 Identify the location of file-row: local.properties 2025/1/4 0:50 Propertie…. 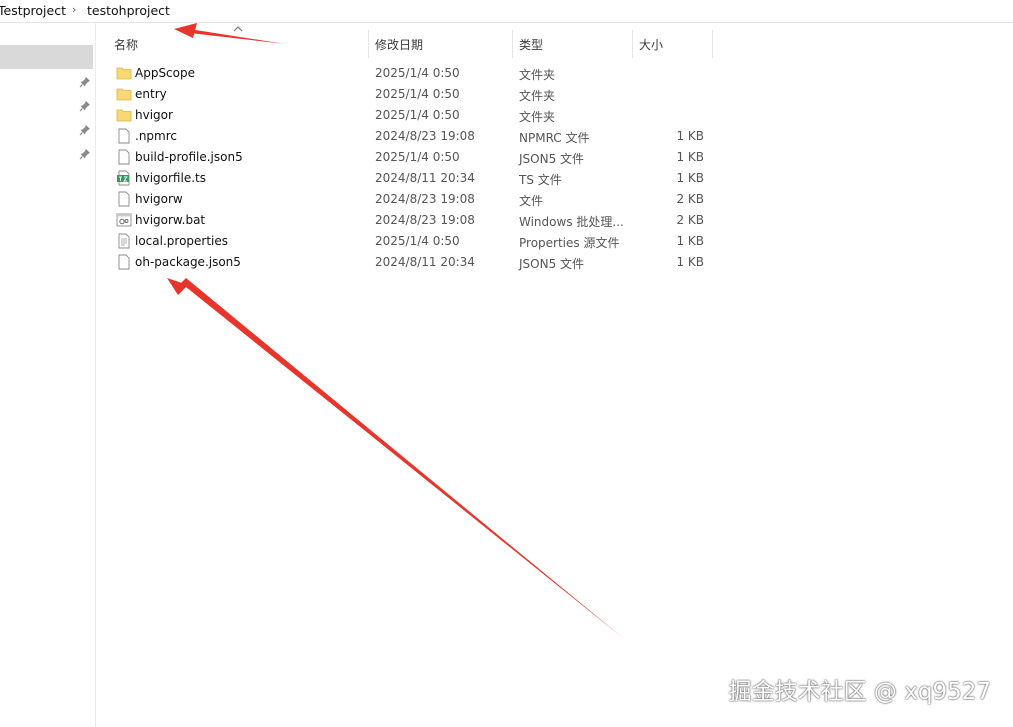
(410, 241).